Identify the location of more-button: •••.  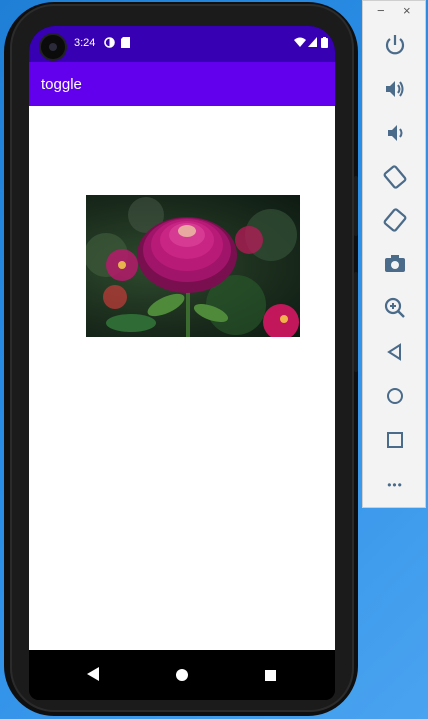
(395, 485).